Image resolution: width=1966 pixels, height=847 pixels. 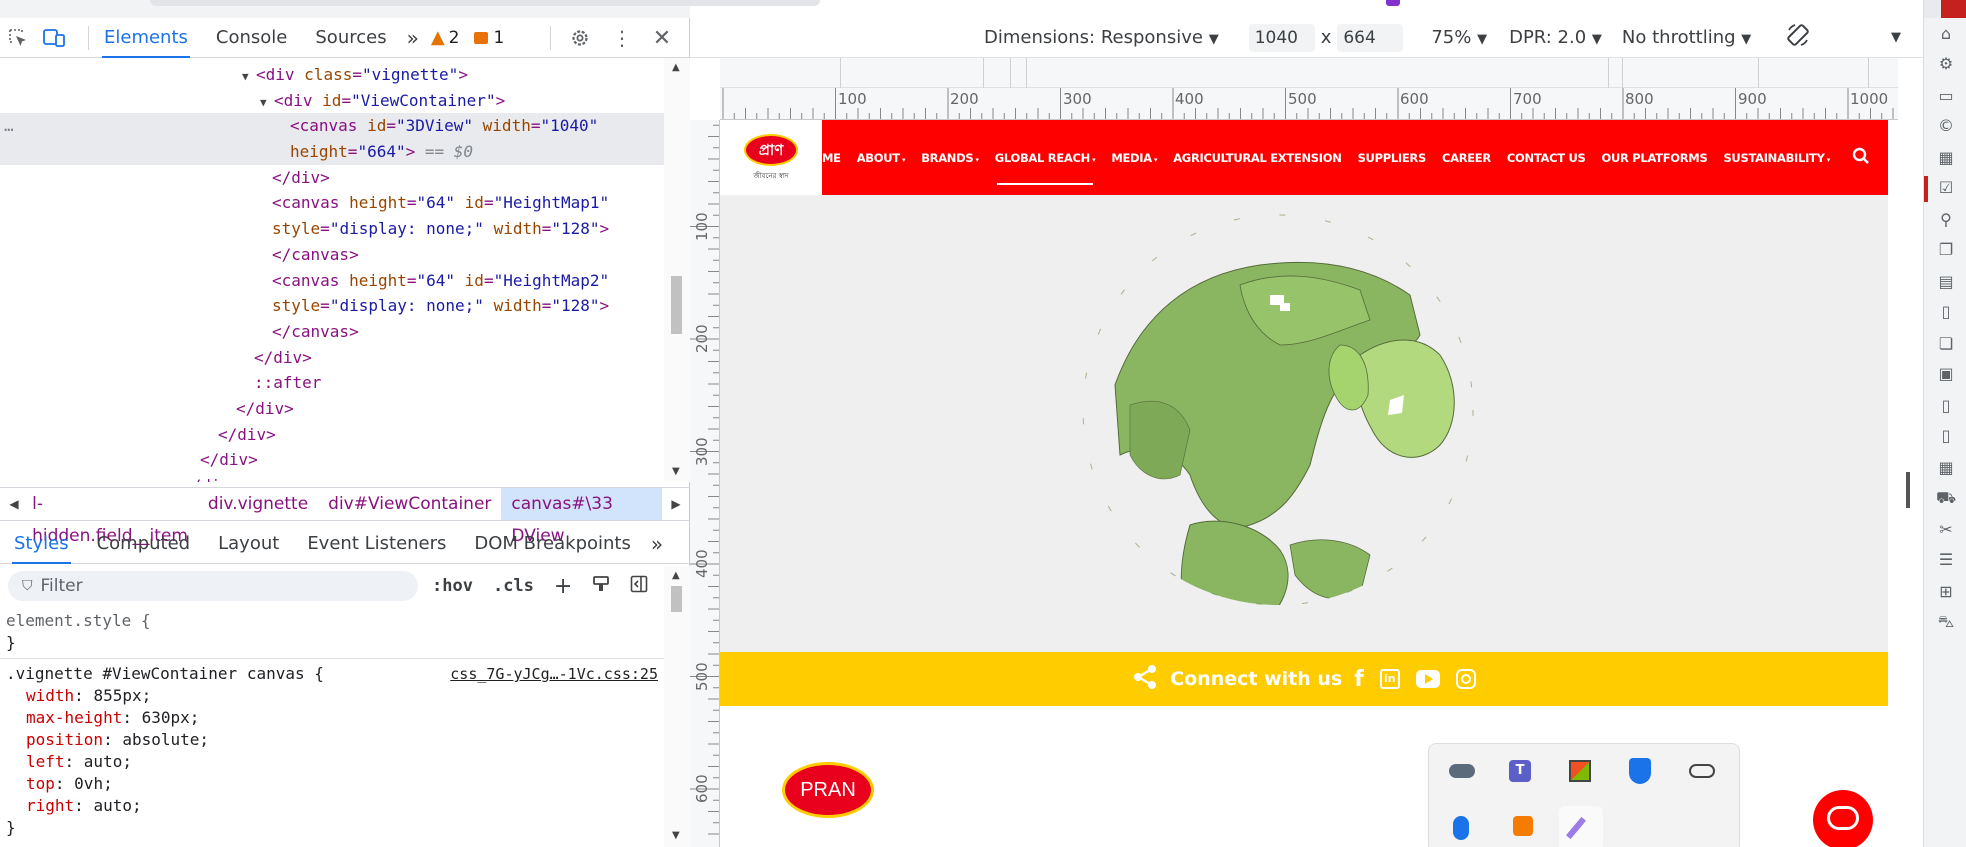 I want to click on device-toggle-icon, so click(x=54, y=38).